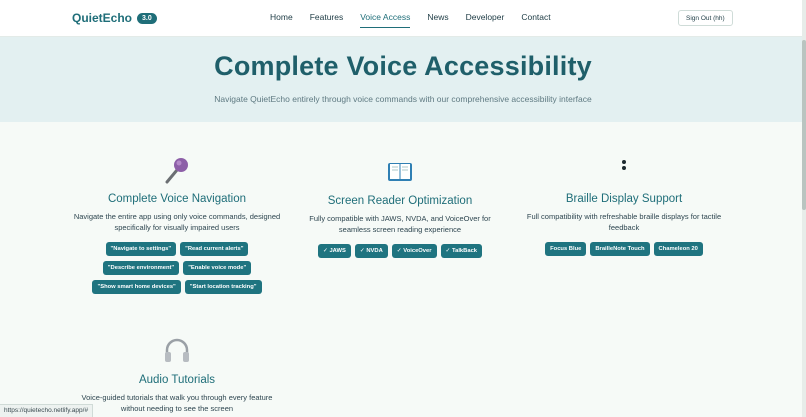 Image resolution: width=806 pixels, height=417 pixels. I want to click on nav-link-home: Home, so click(281, 20).